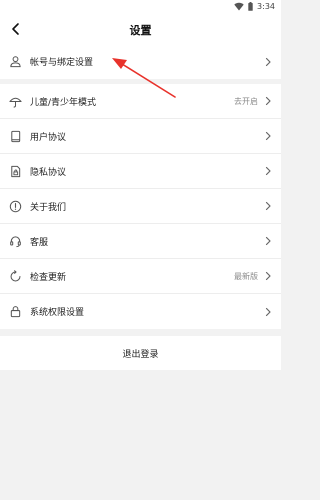  Describe the element at coordinates (246, 276) in the screenshot. I see `settings-item-value: 最新版` at that location.